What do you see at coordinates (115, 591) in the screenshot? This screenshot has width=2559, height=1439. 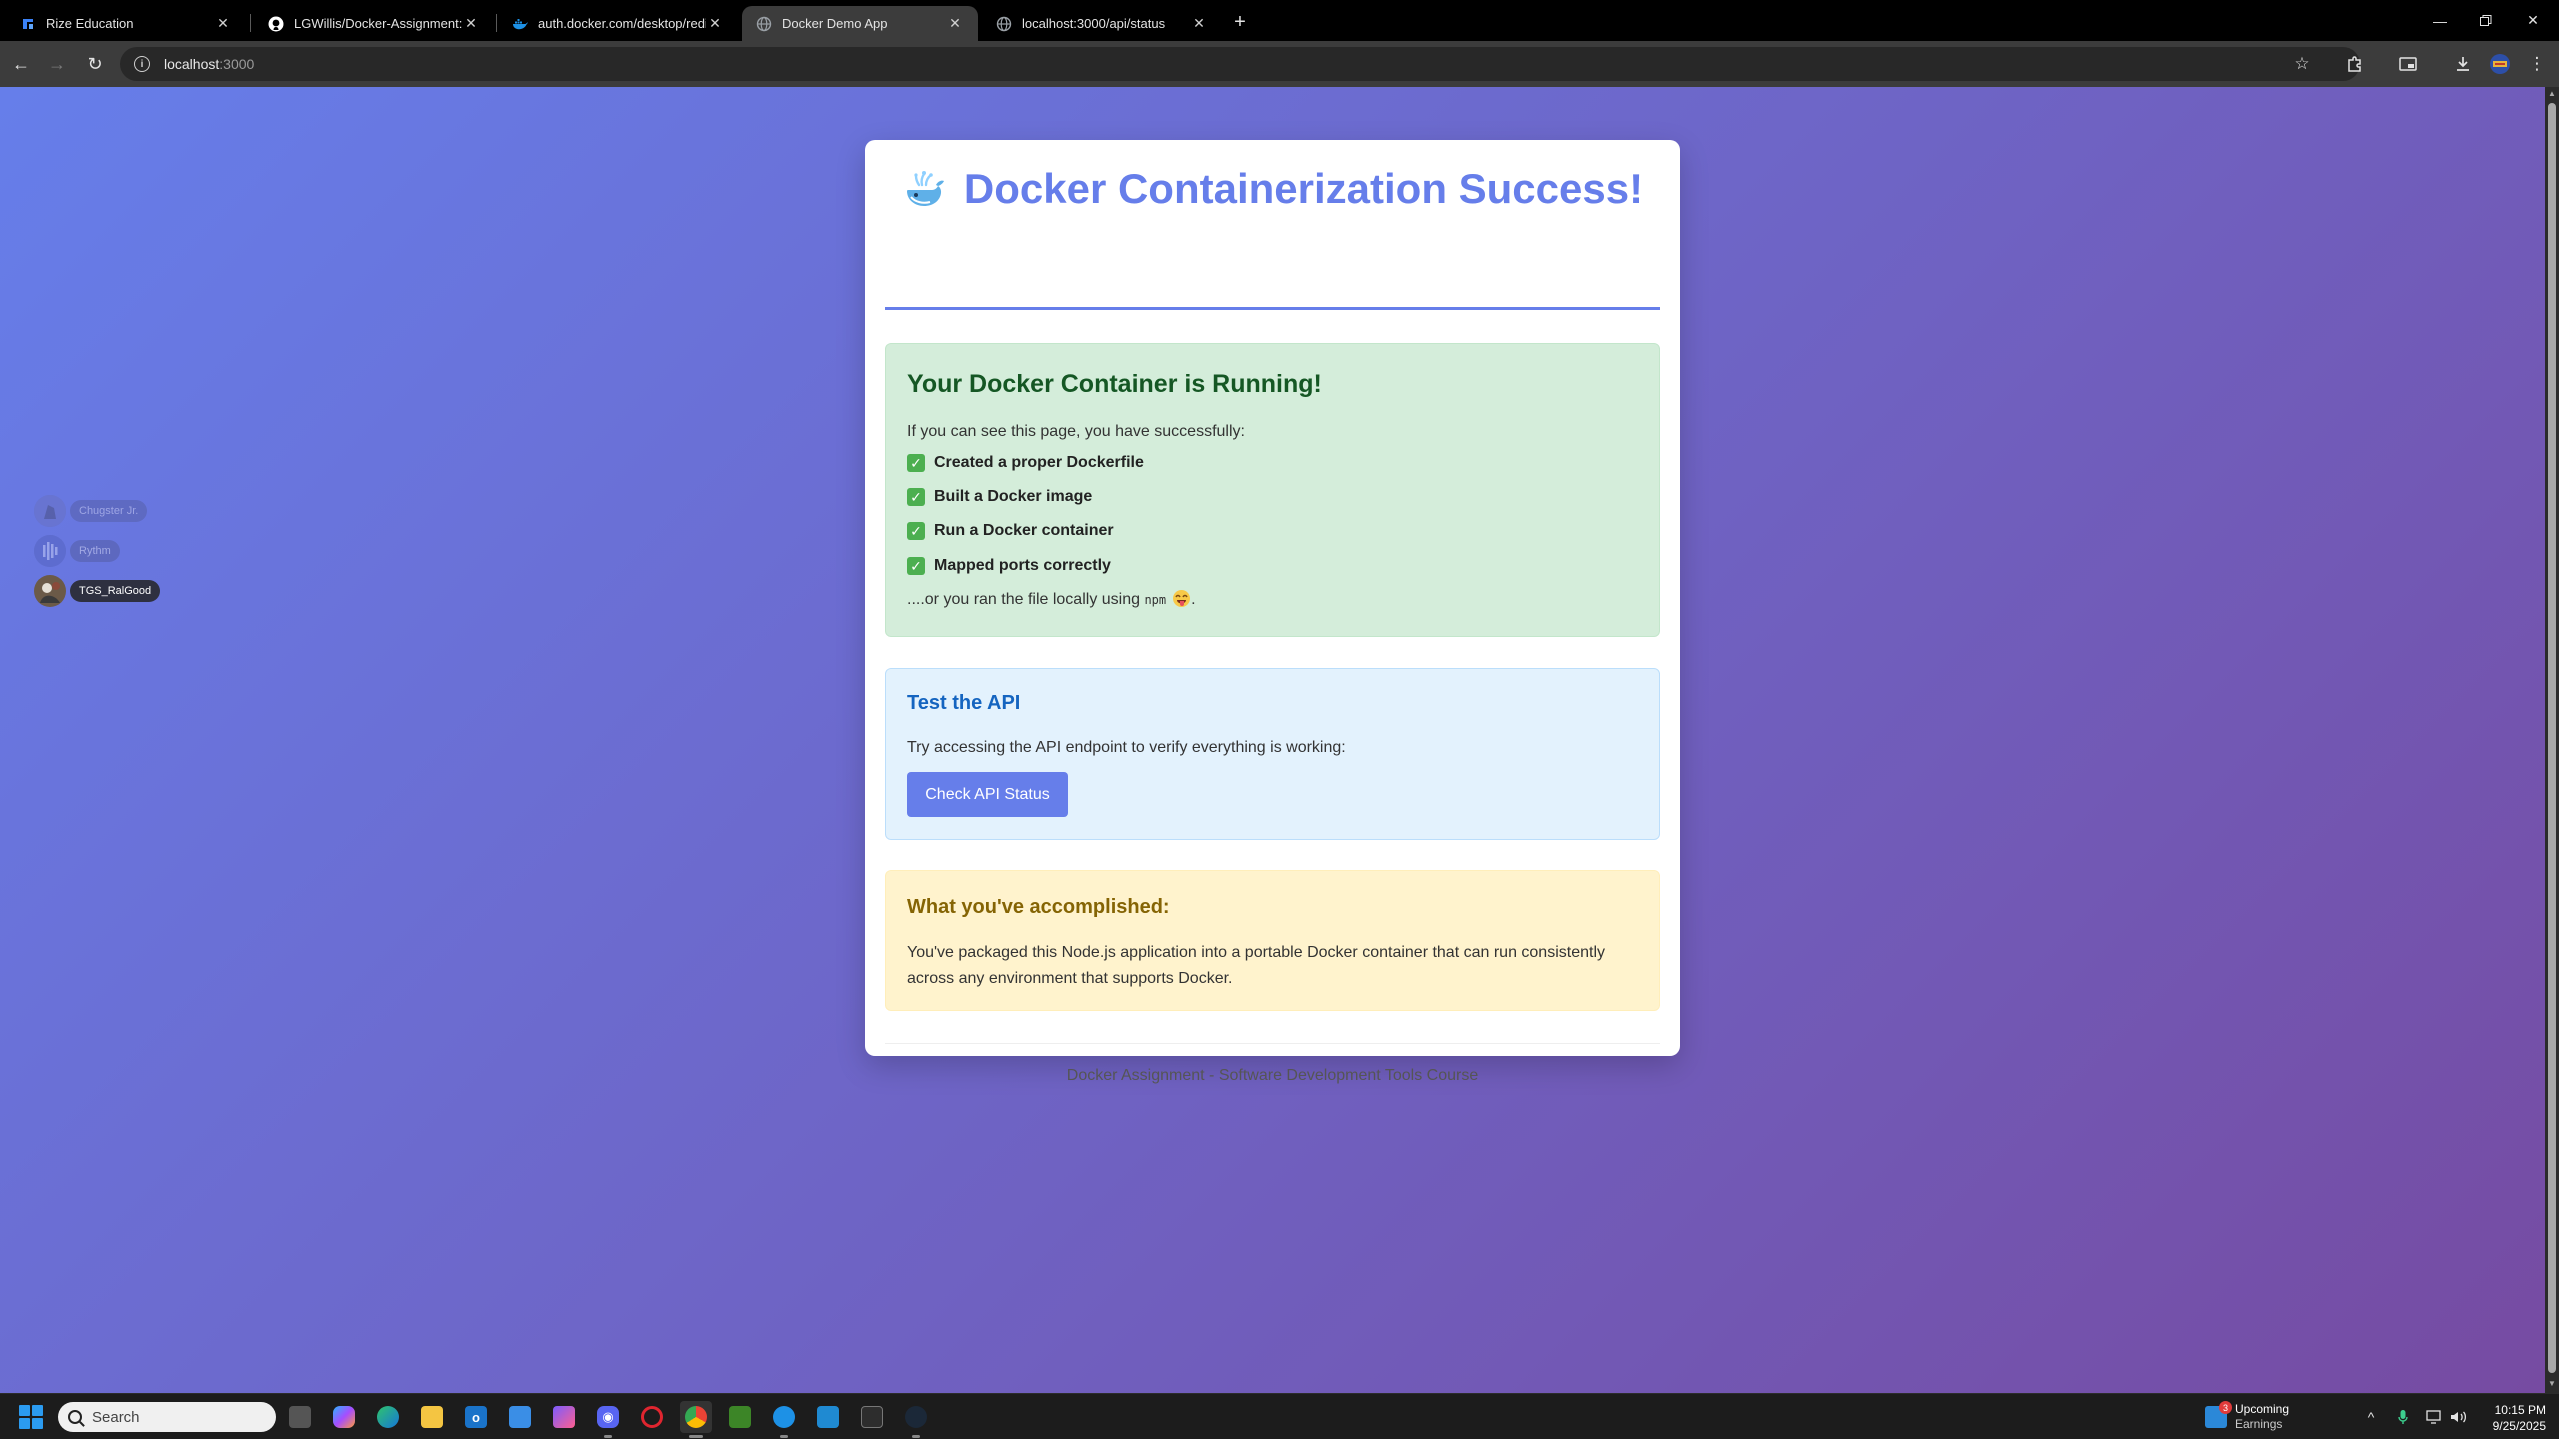 I see `overlay-username: TGS_RalGood` at bounding box center [115, 591].